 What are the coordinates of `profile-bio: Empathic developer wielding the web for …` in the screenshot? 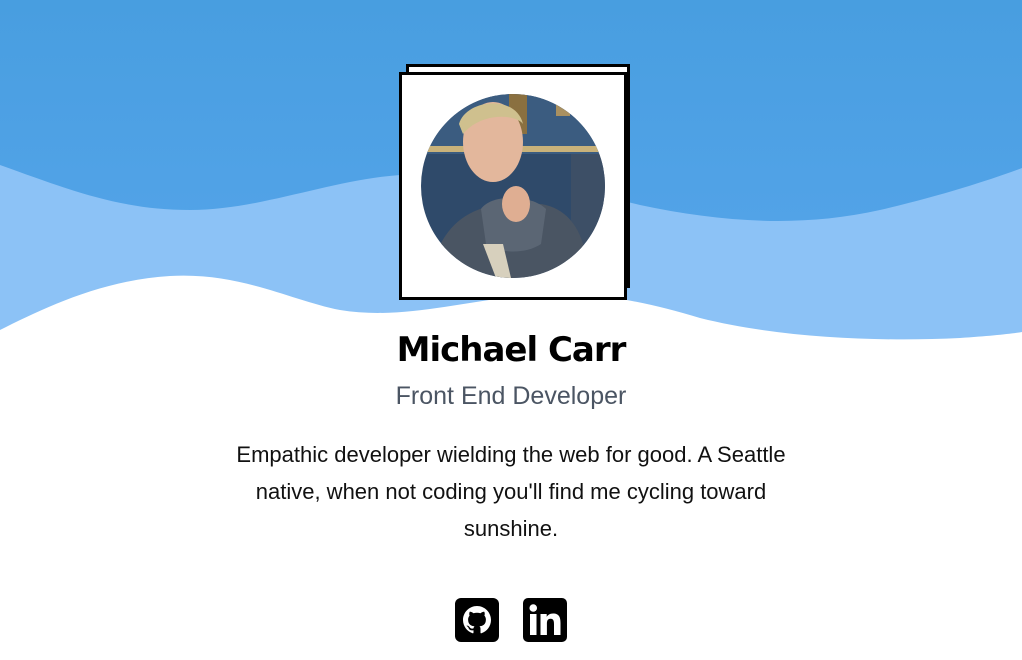 It's located at (511, 491).